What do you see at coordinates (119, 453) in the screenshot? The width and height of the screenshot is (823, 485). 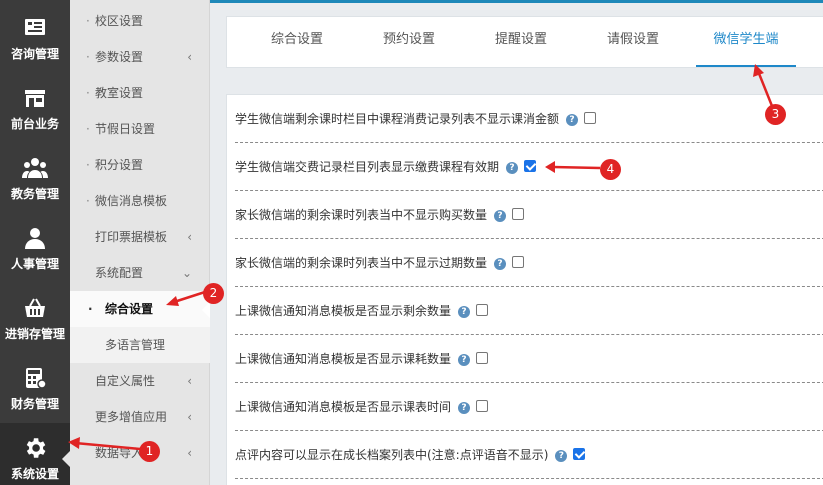 I see `submenu-label: 数据导入` at bounding box center [119, 453].